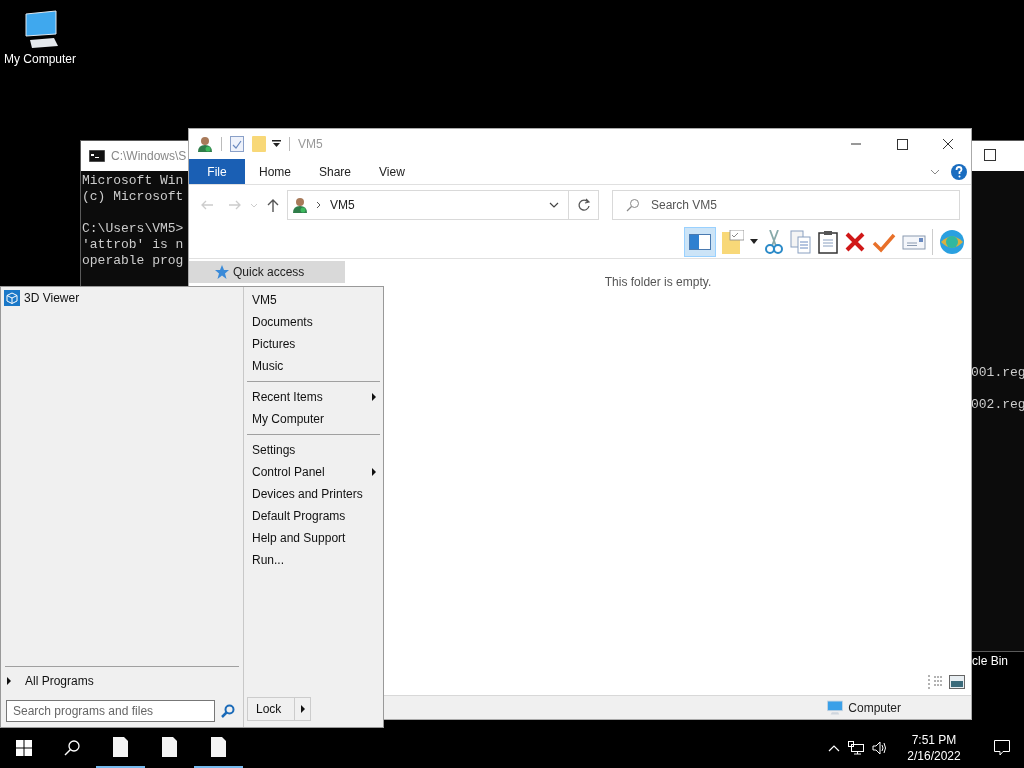 This screenshot has width=1024, height=768. What do you see at coordinates (222, 272) in the screenshot?
I see `star-icon` at bounding box center [222, 272].